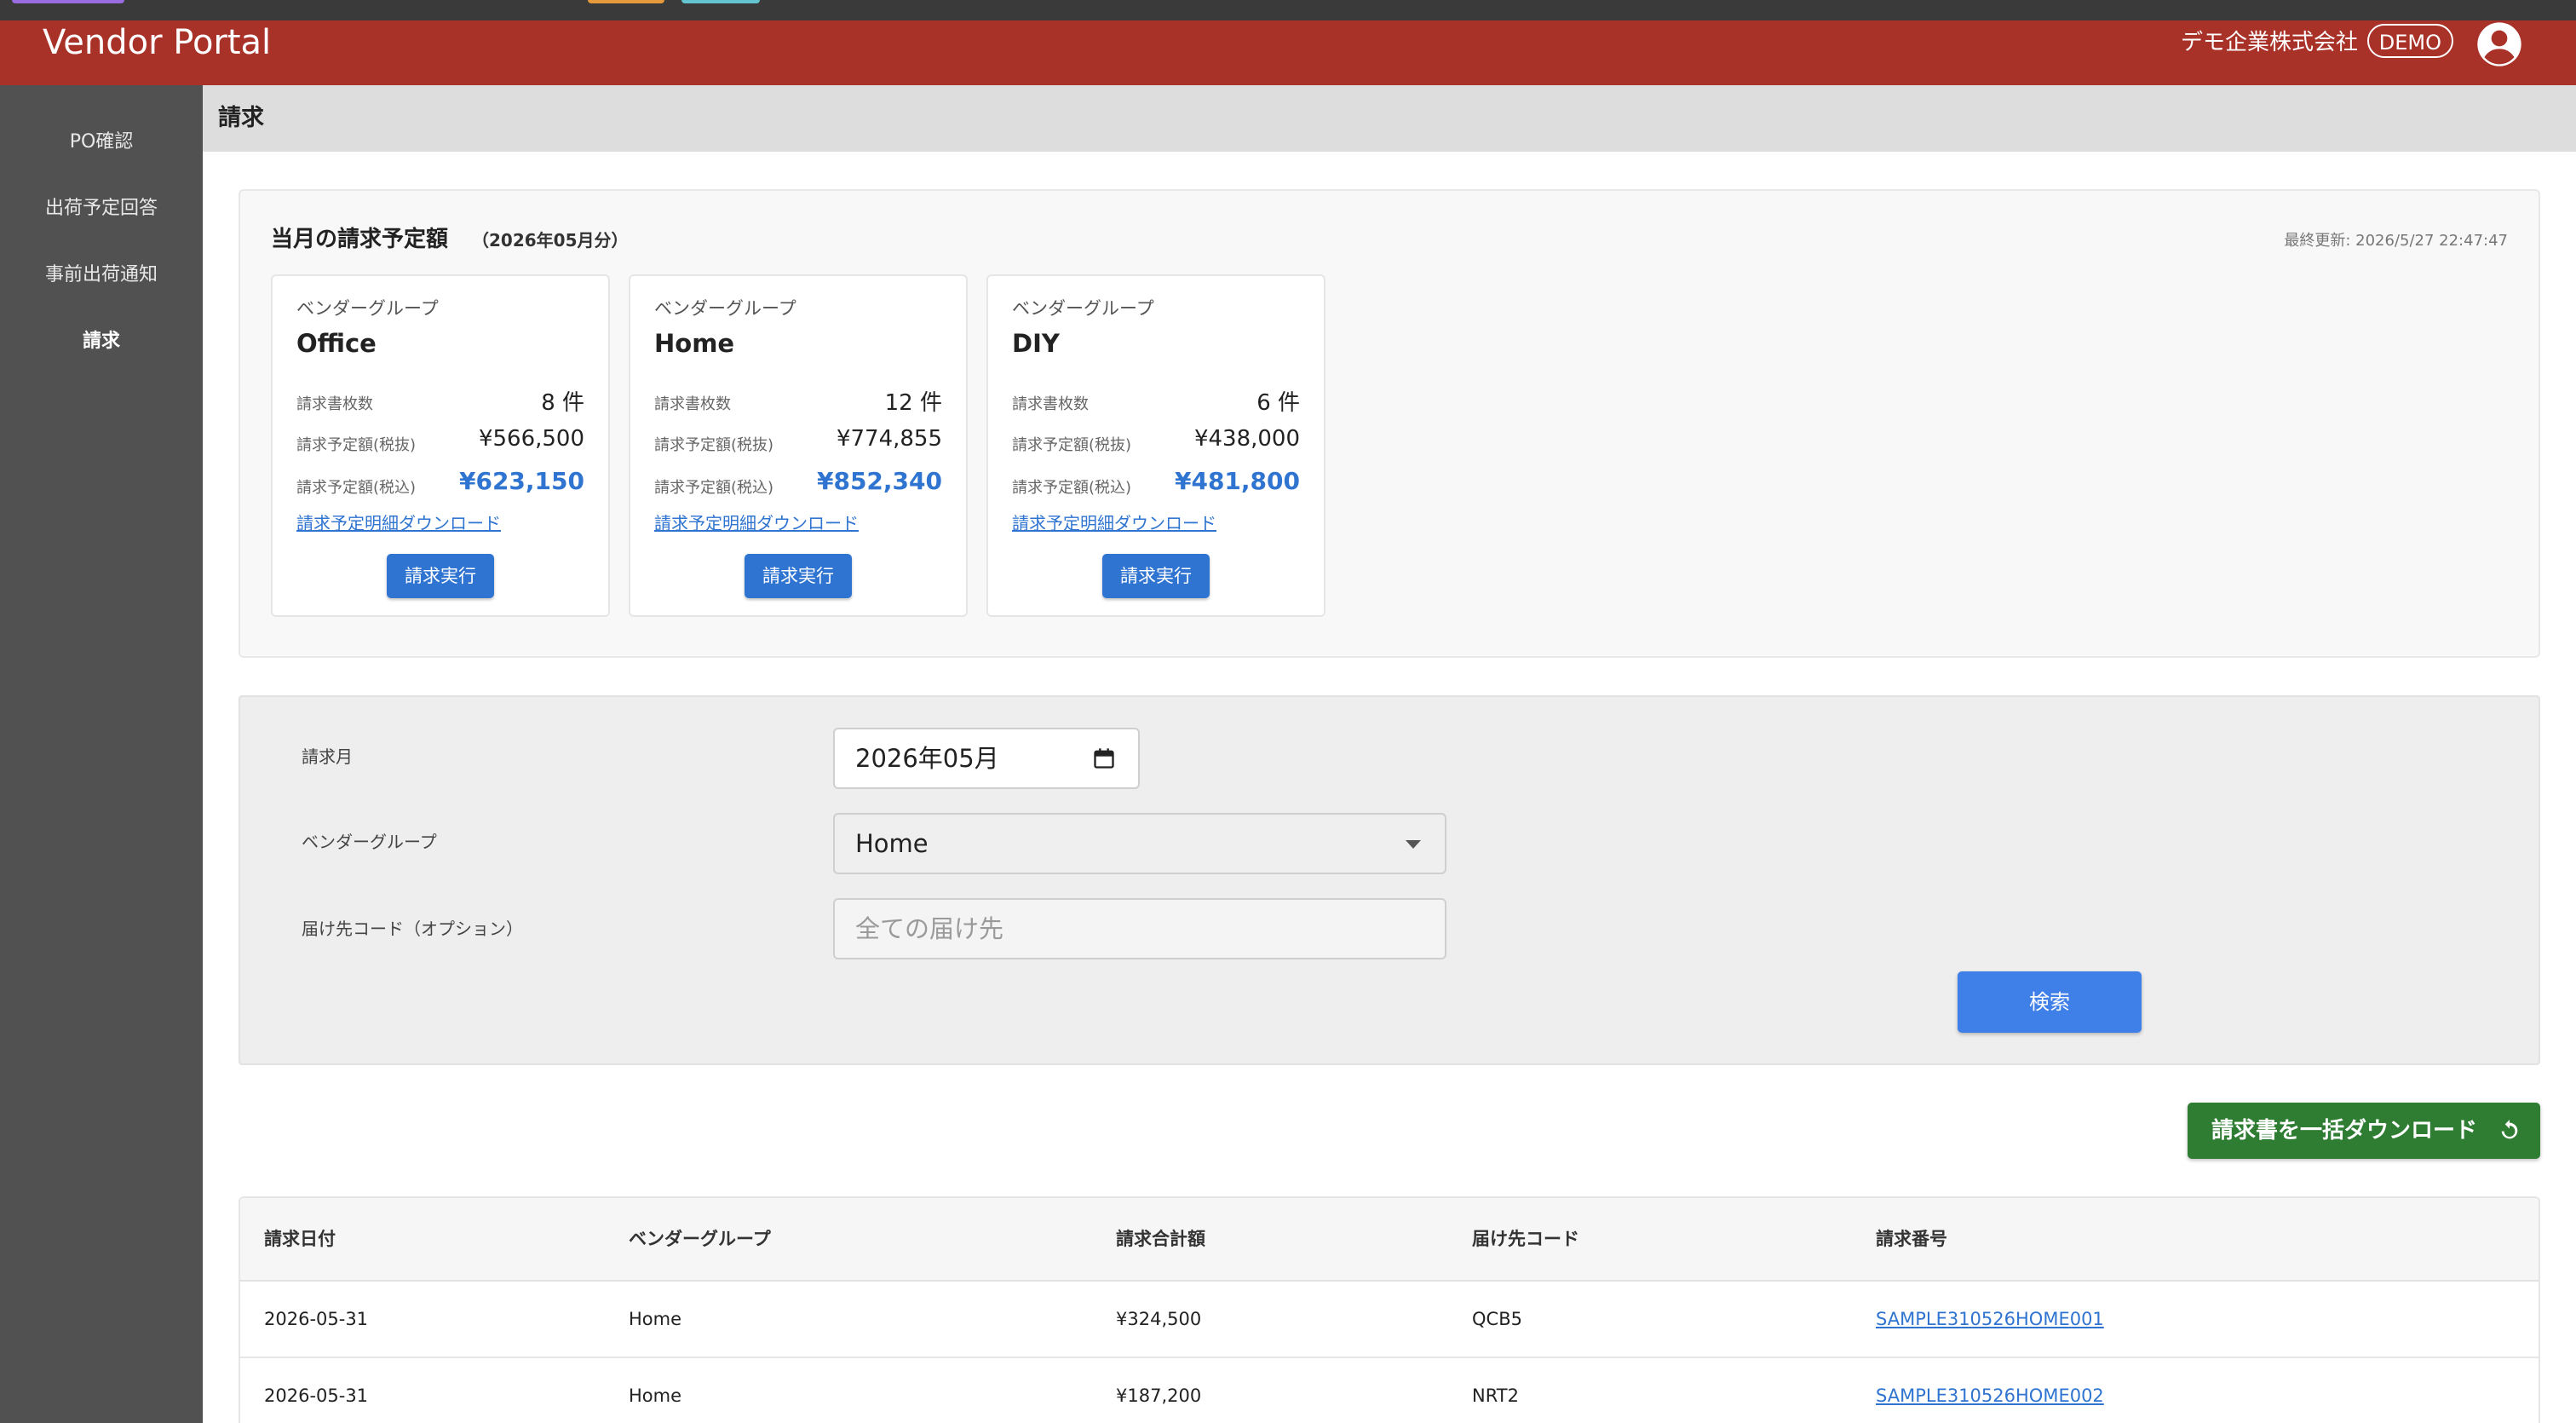  I want to click on vendor-group-selected: Home, so click(892, 843).